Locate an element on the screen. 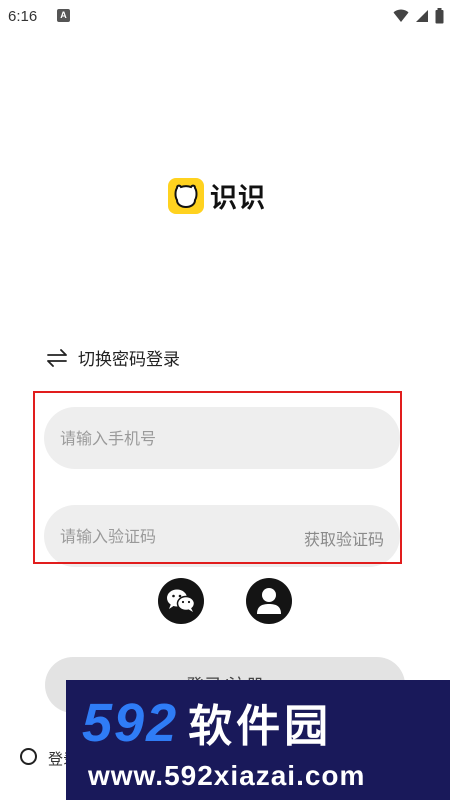  swap-arrows-icon is located at coordinates (57, 357).